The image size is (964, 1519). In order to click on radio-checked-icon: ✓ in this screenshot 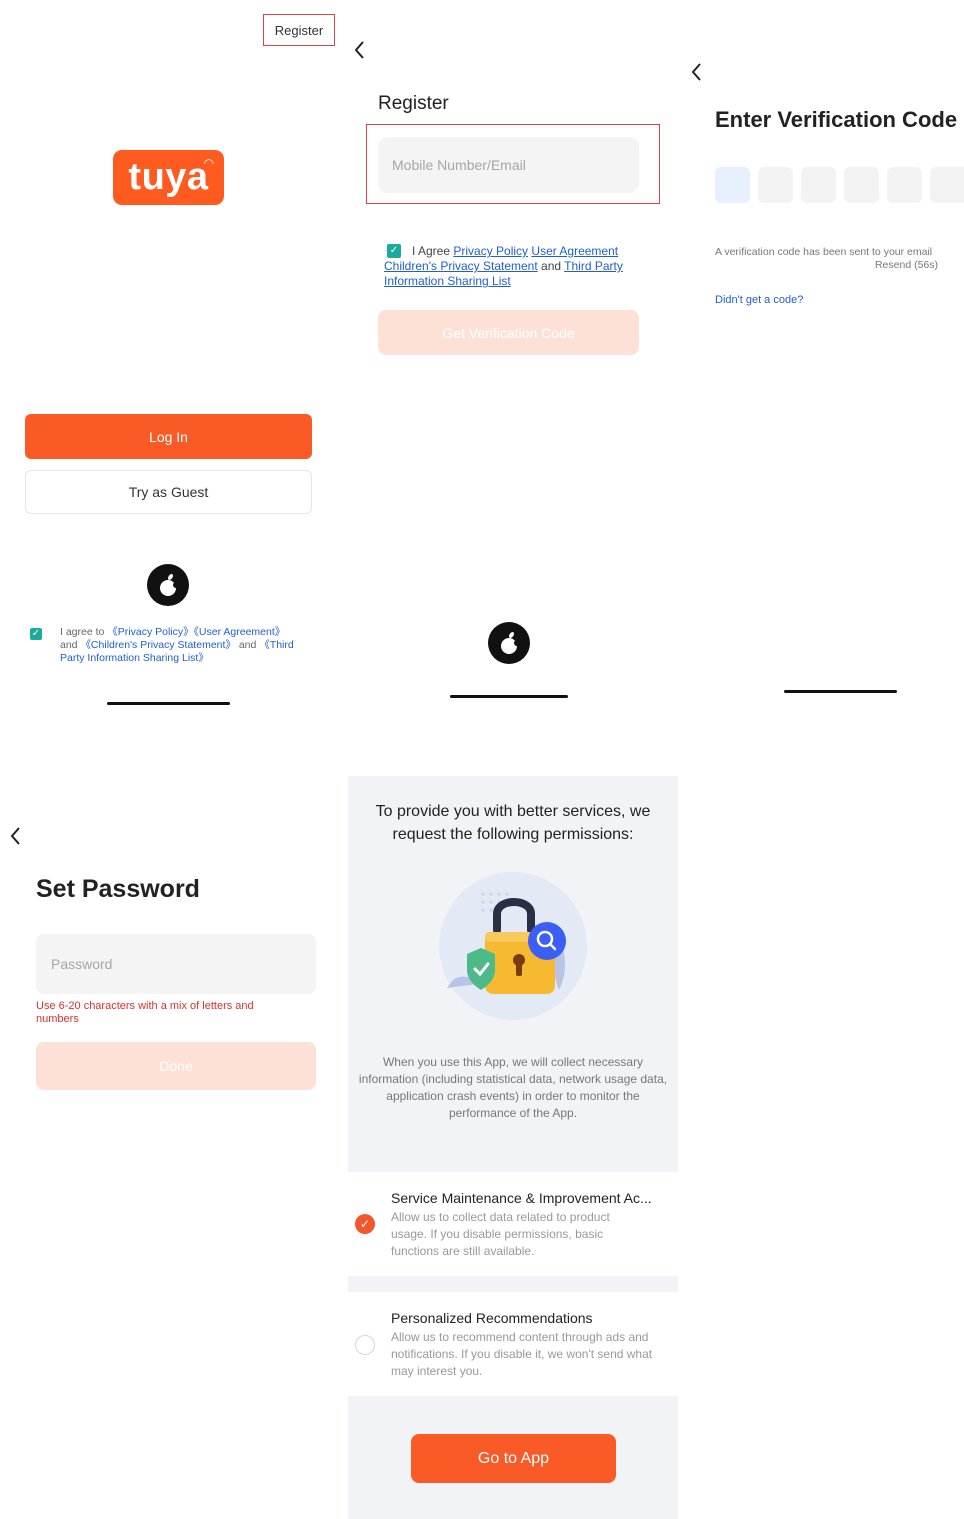, I will do `click(365, 1224)`.